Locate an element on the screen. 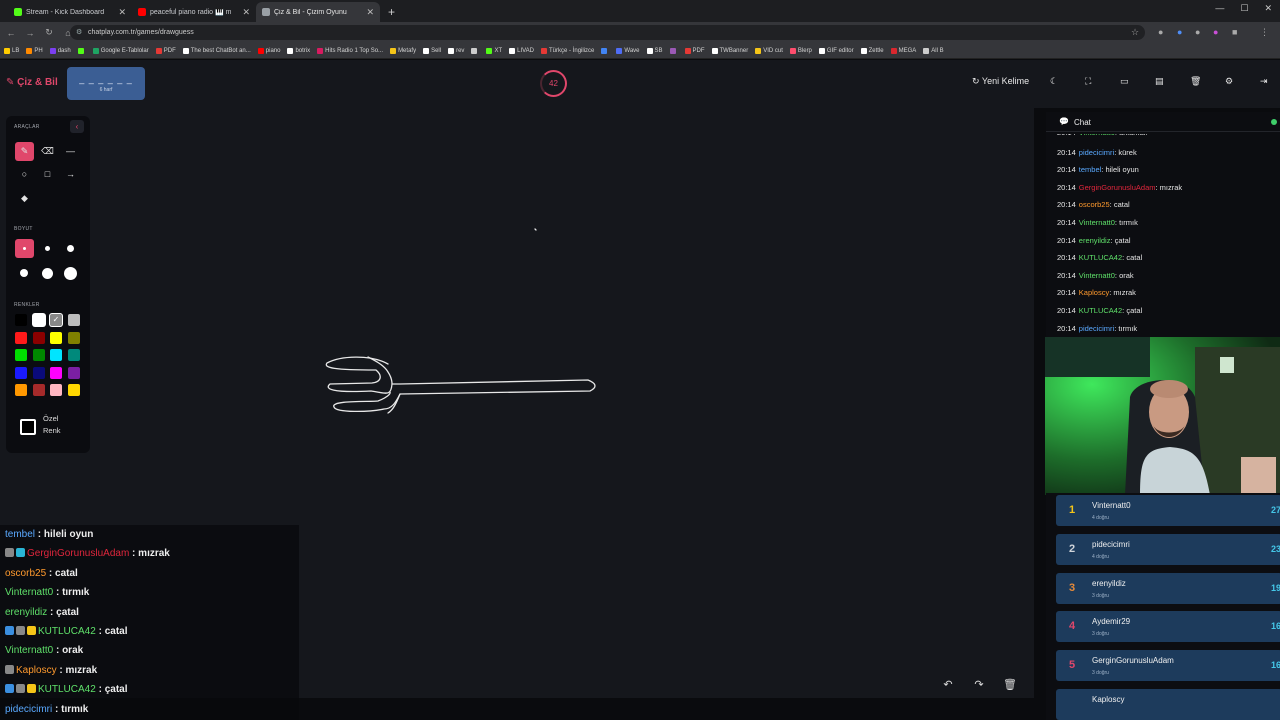  size-xl-button is located at coordinates (47, 273).